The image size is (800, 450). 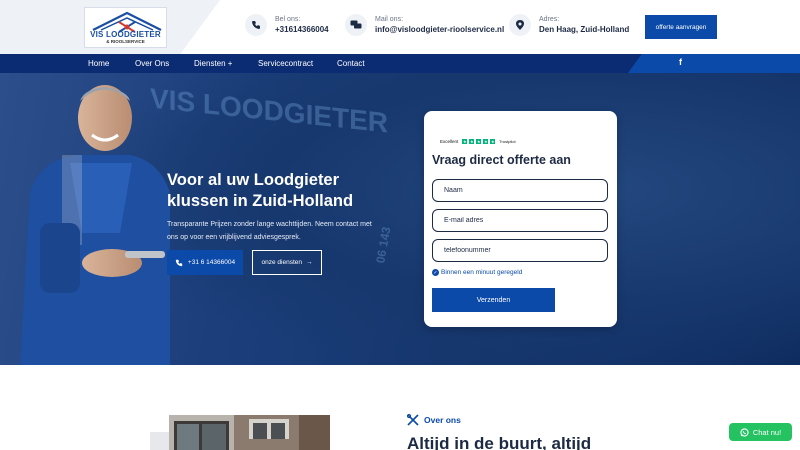 What do you see at coordinates (159, 441) in the screenshot?
I see `about-image-edge` at bounding box center [159, 441].